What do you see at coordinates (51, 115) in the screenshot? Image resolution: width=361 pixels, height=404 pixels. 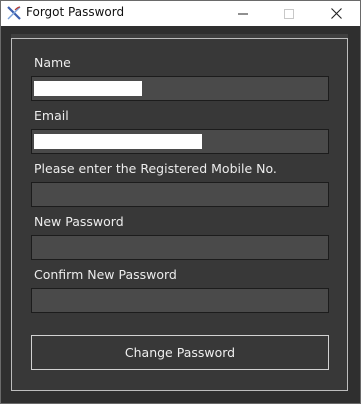 I see `email-label: Email` at bounding box center [51, 115].